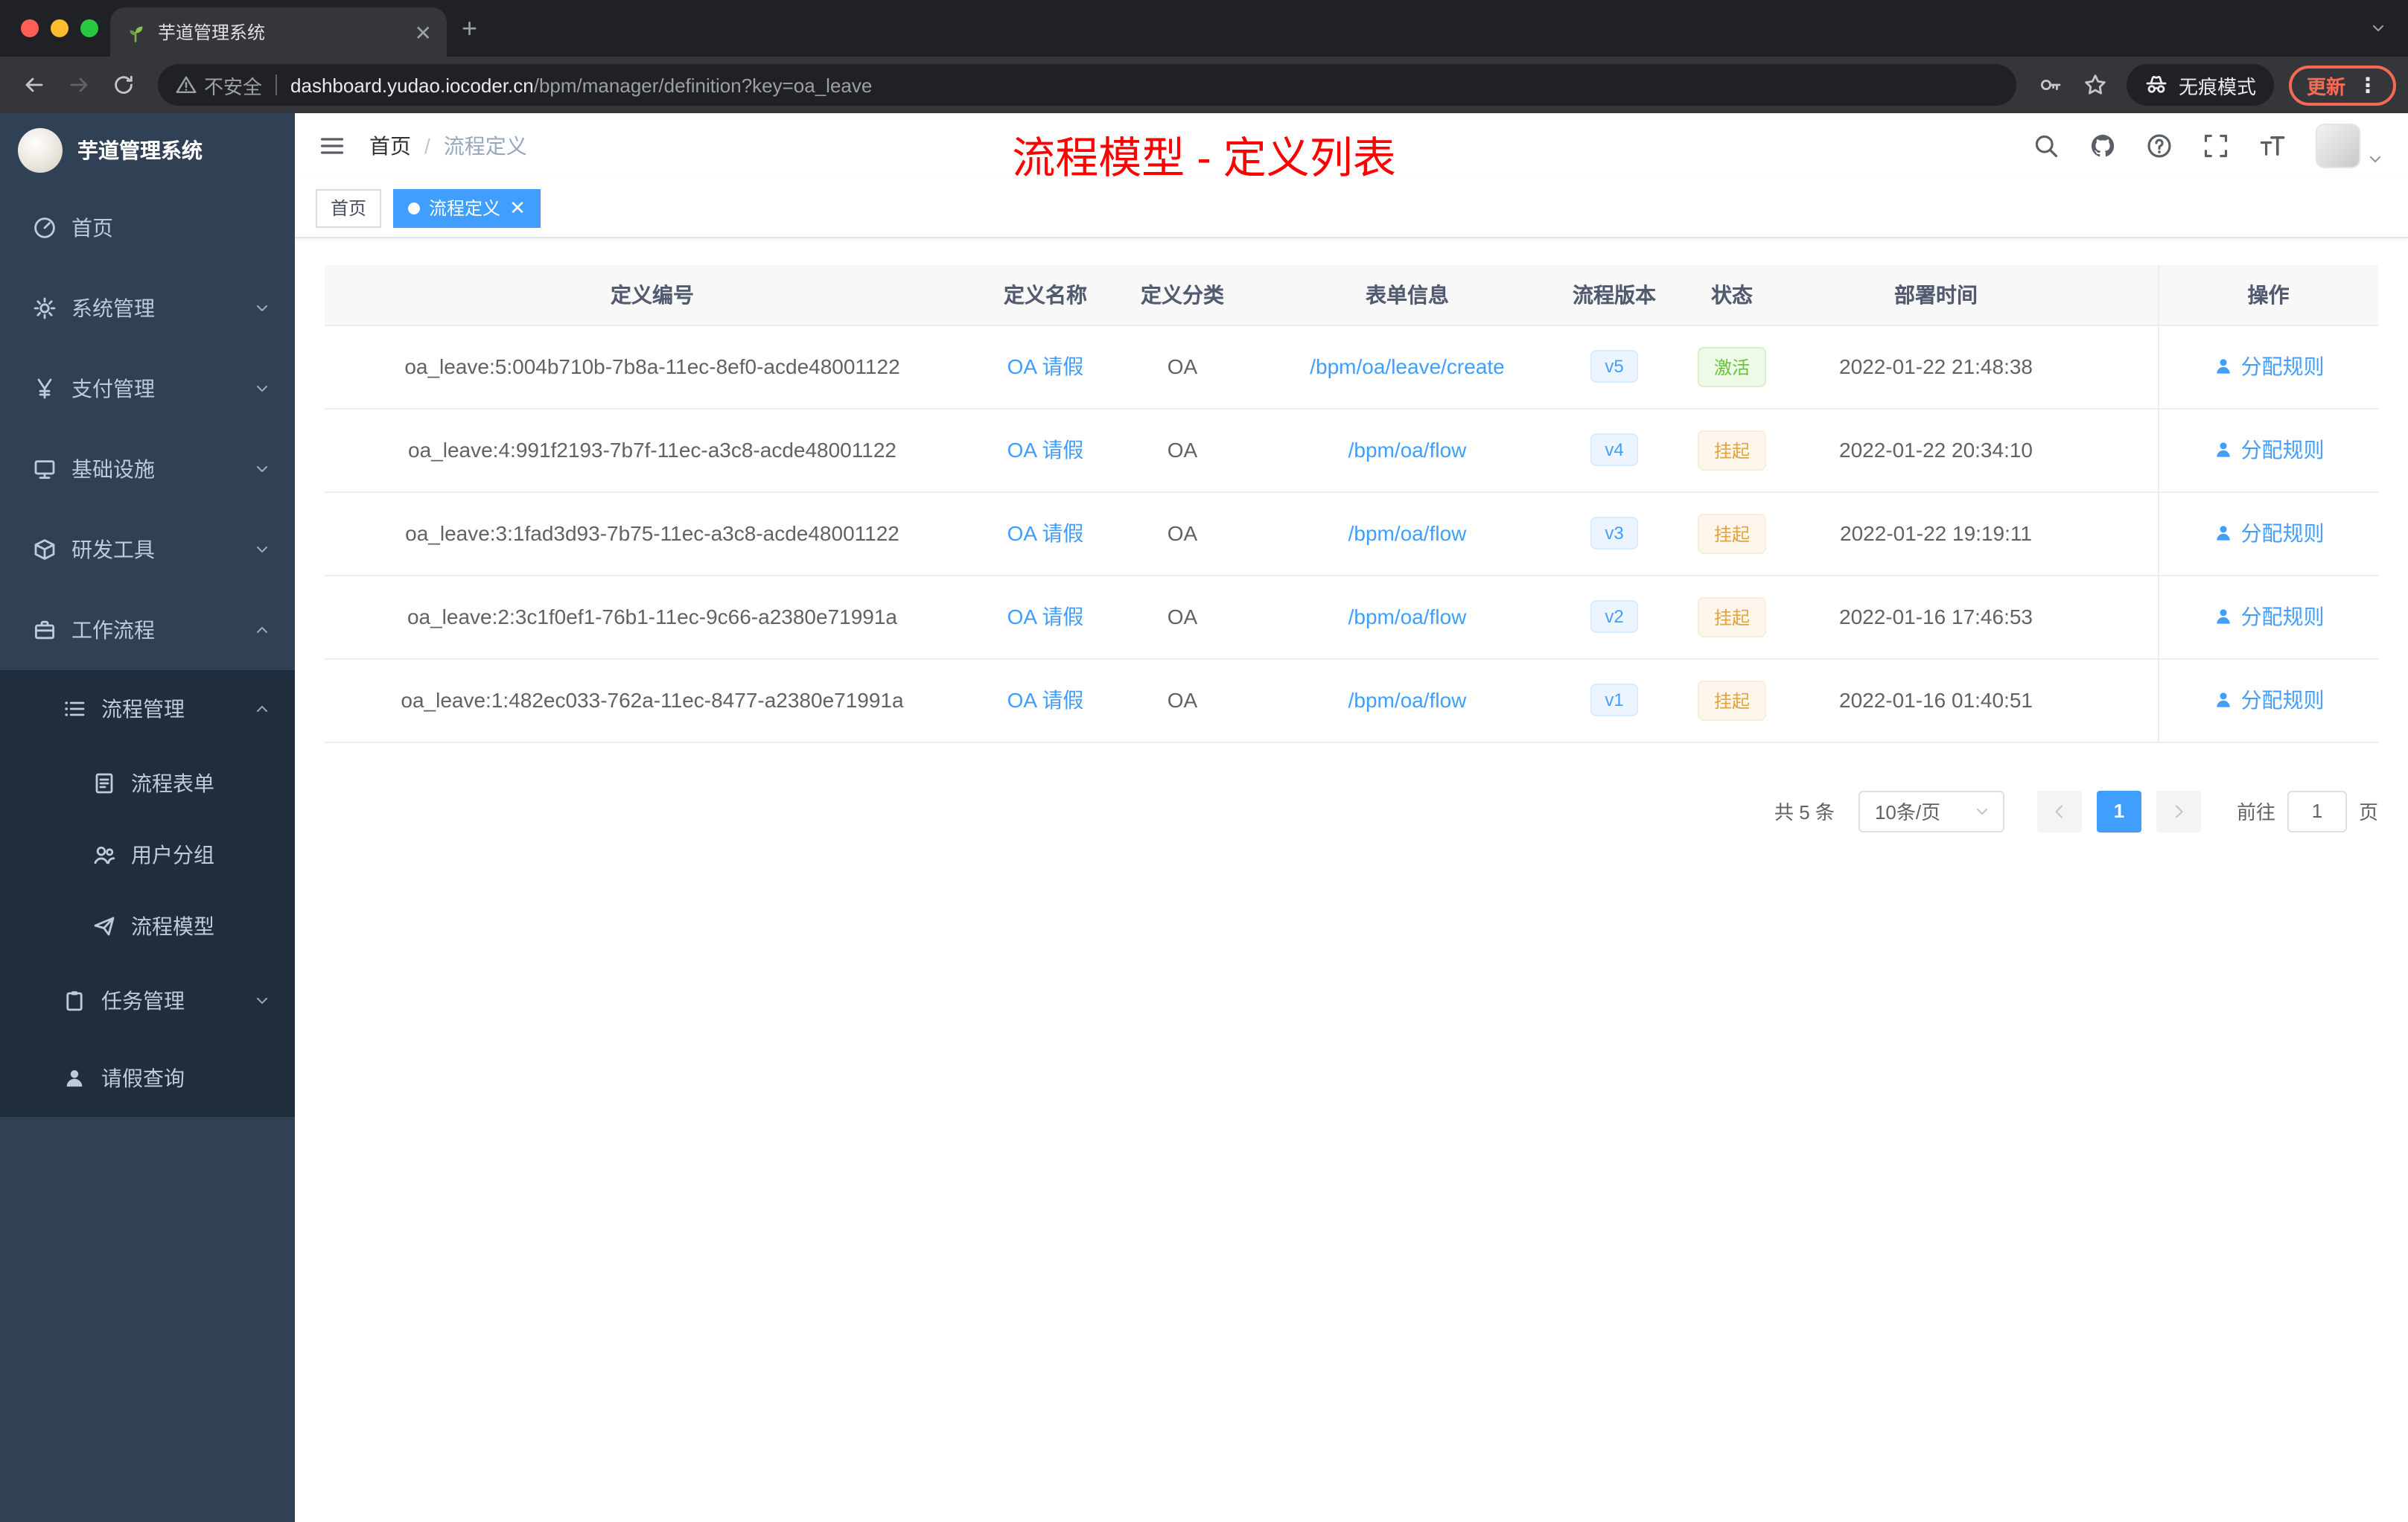  I want to click on github-icon, so click(2102, 146).